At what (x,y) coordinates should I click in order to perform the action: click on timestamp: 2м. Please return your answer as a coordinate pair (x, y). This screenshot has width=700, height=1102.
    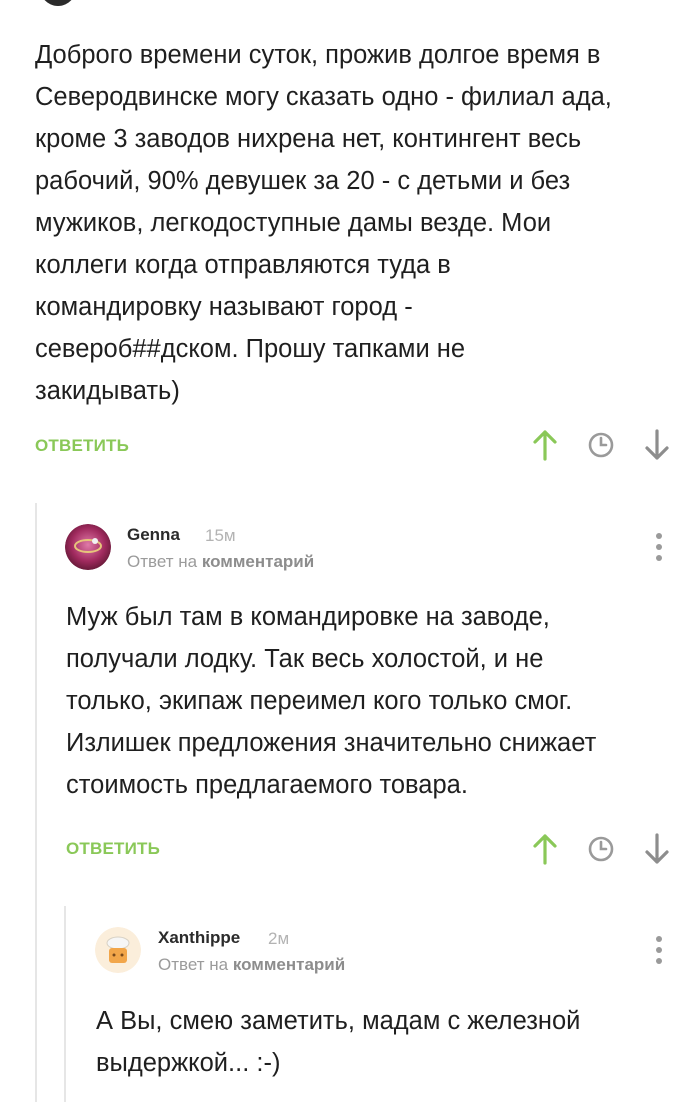
    Looking at the image, I should click on (279, 938).